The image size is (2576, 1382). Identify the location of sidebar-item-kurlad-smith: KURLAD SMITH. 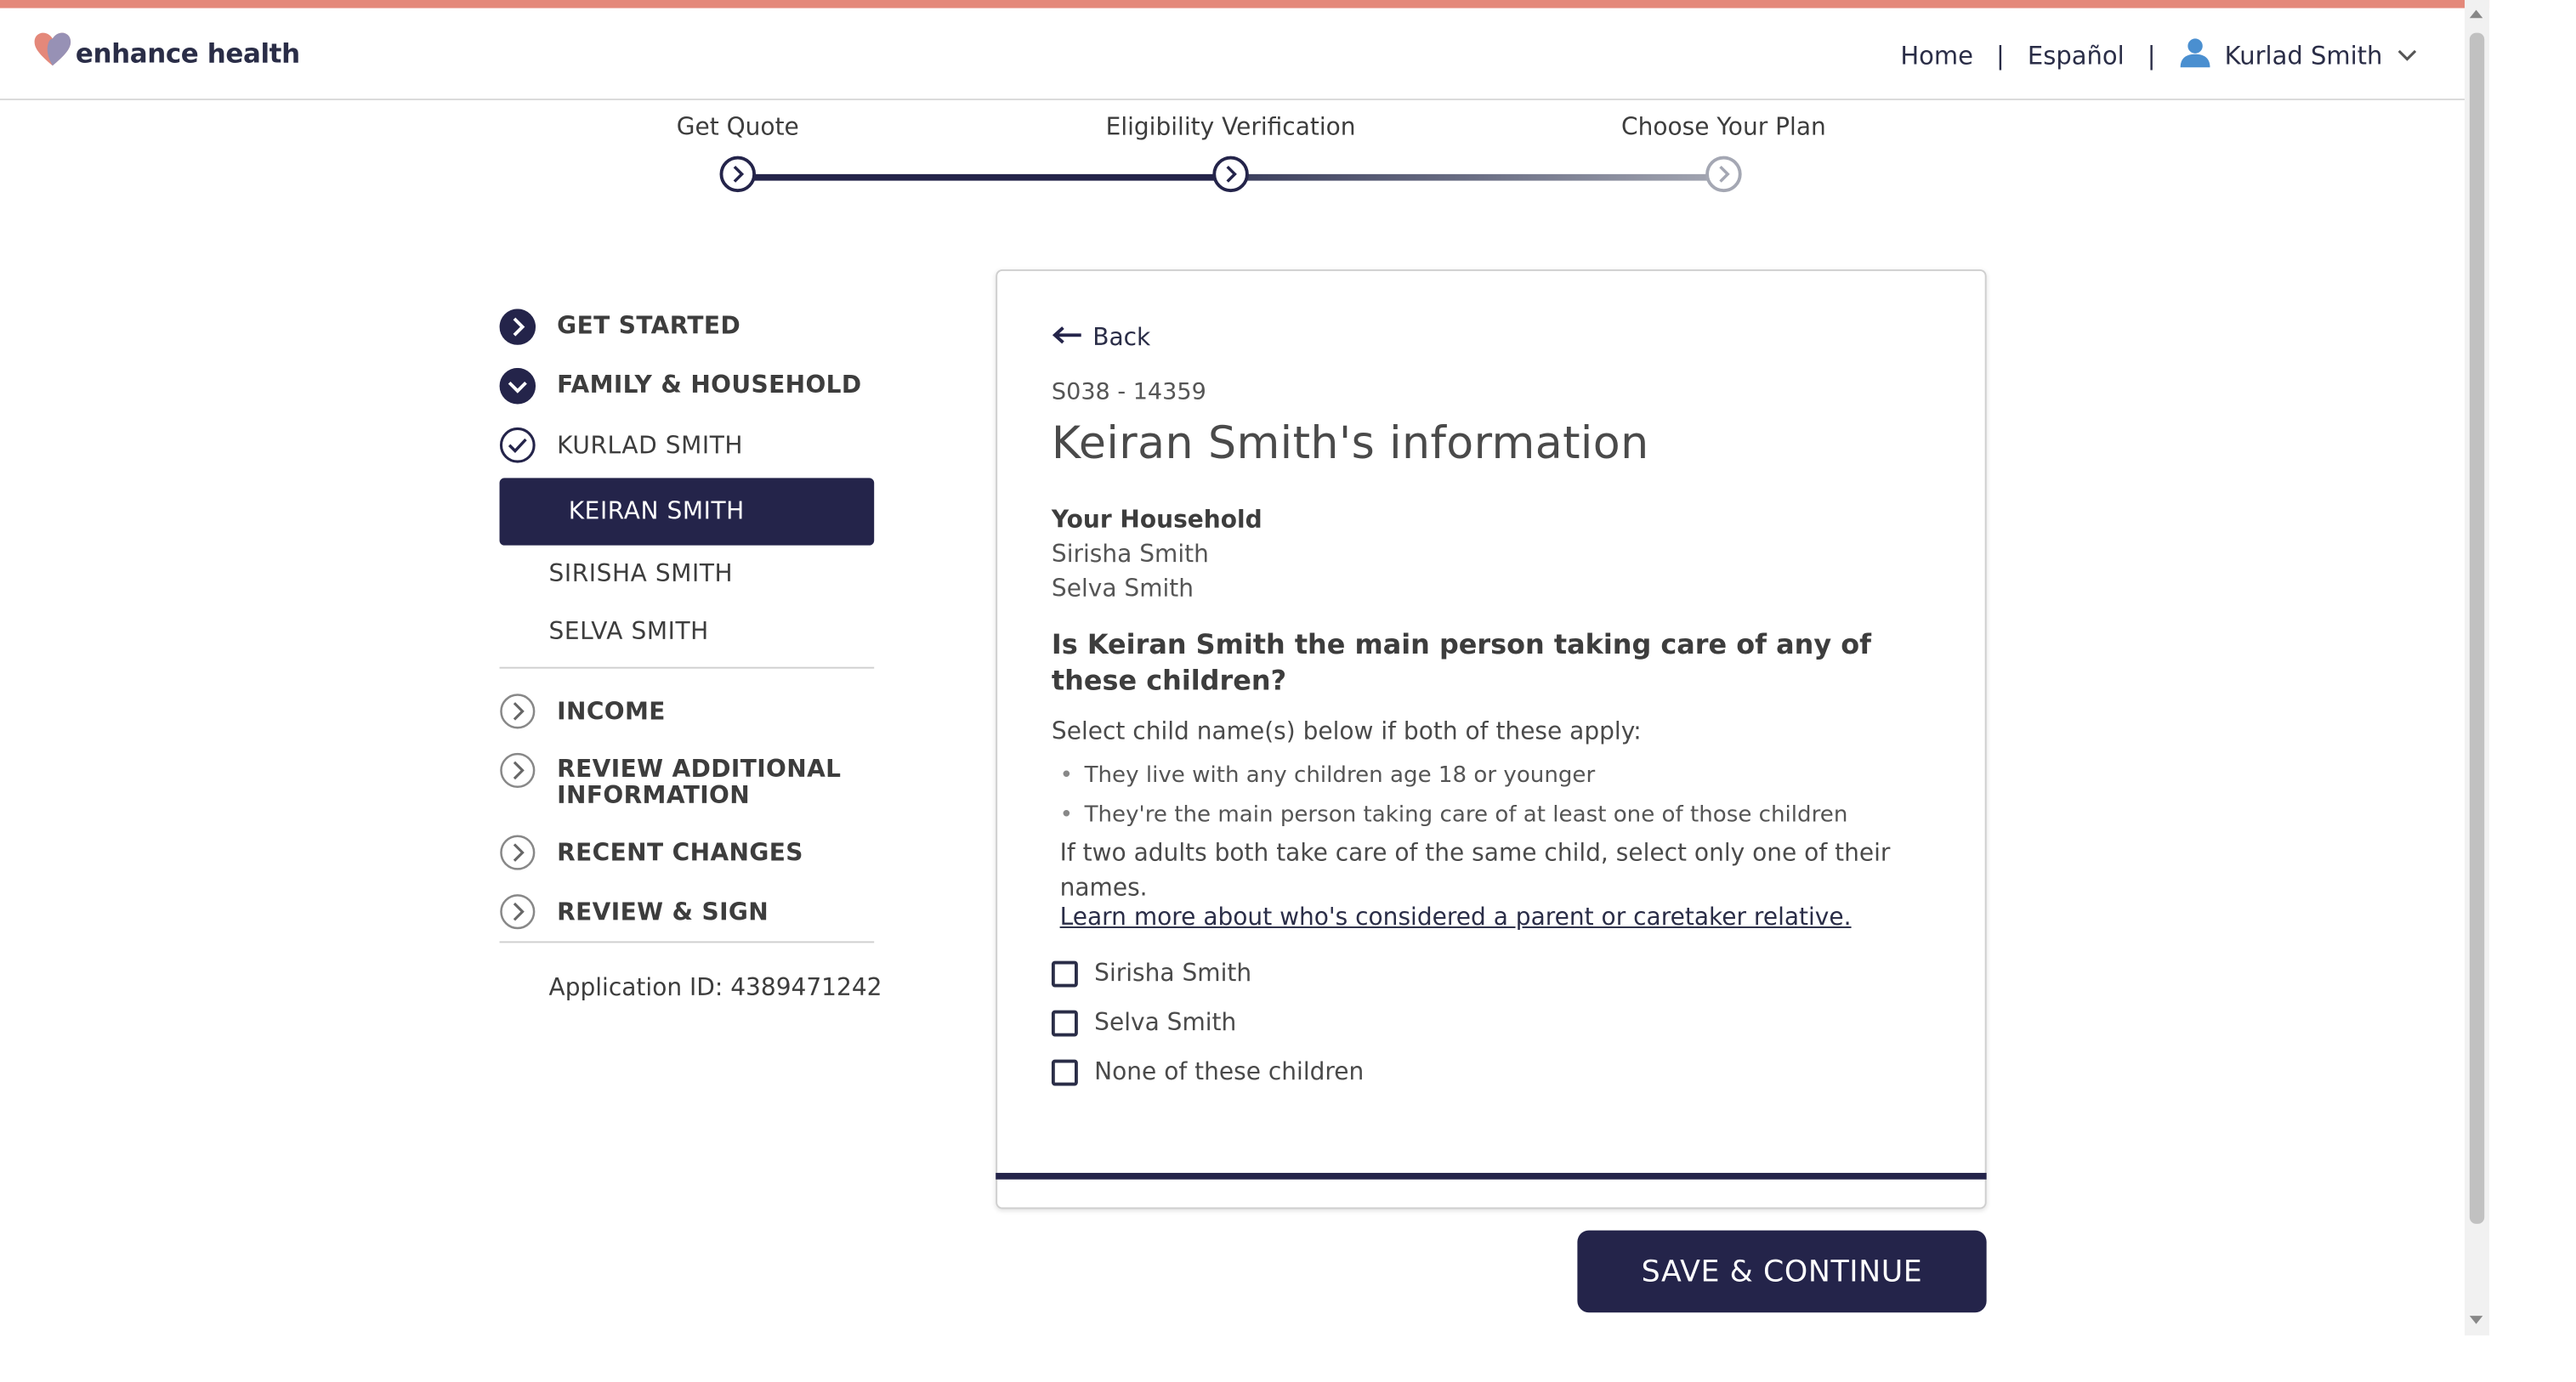
(622, 446).